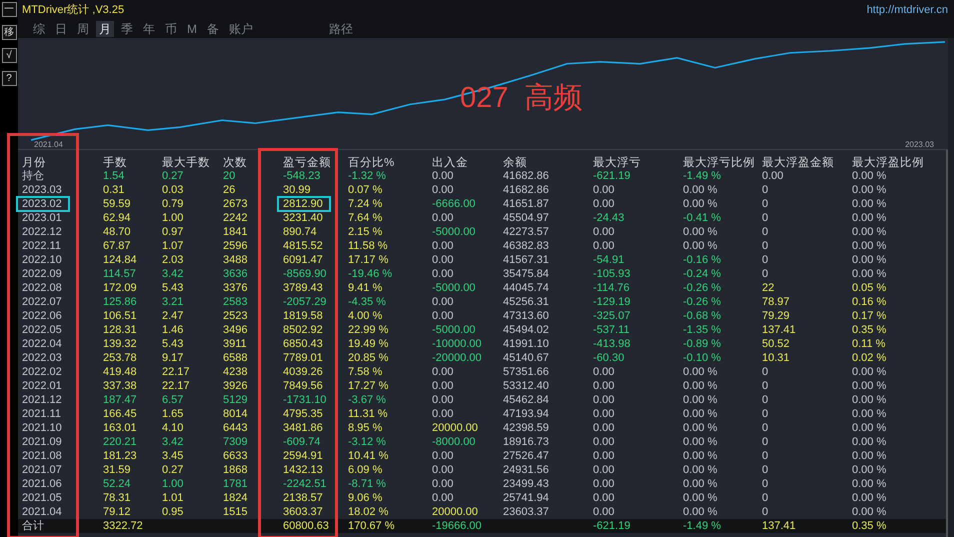 Image resolution: width=954 pixels, height=537 pixels. What do you see at coordinates (41, 484) in the screenshot?
I see `month-cell-text: 2021.06` at bounding box center [41, 484].